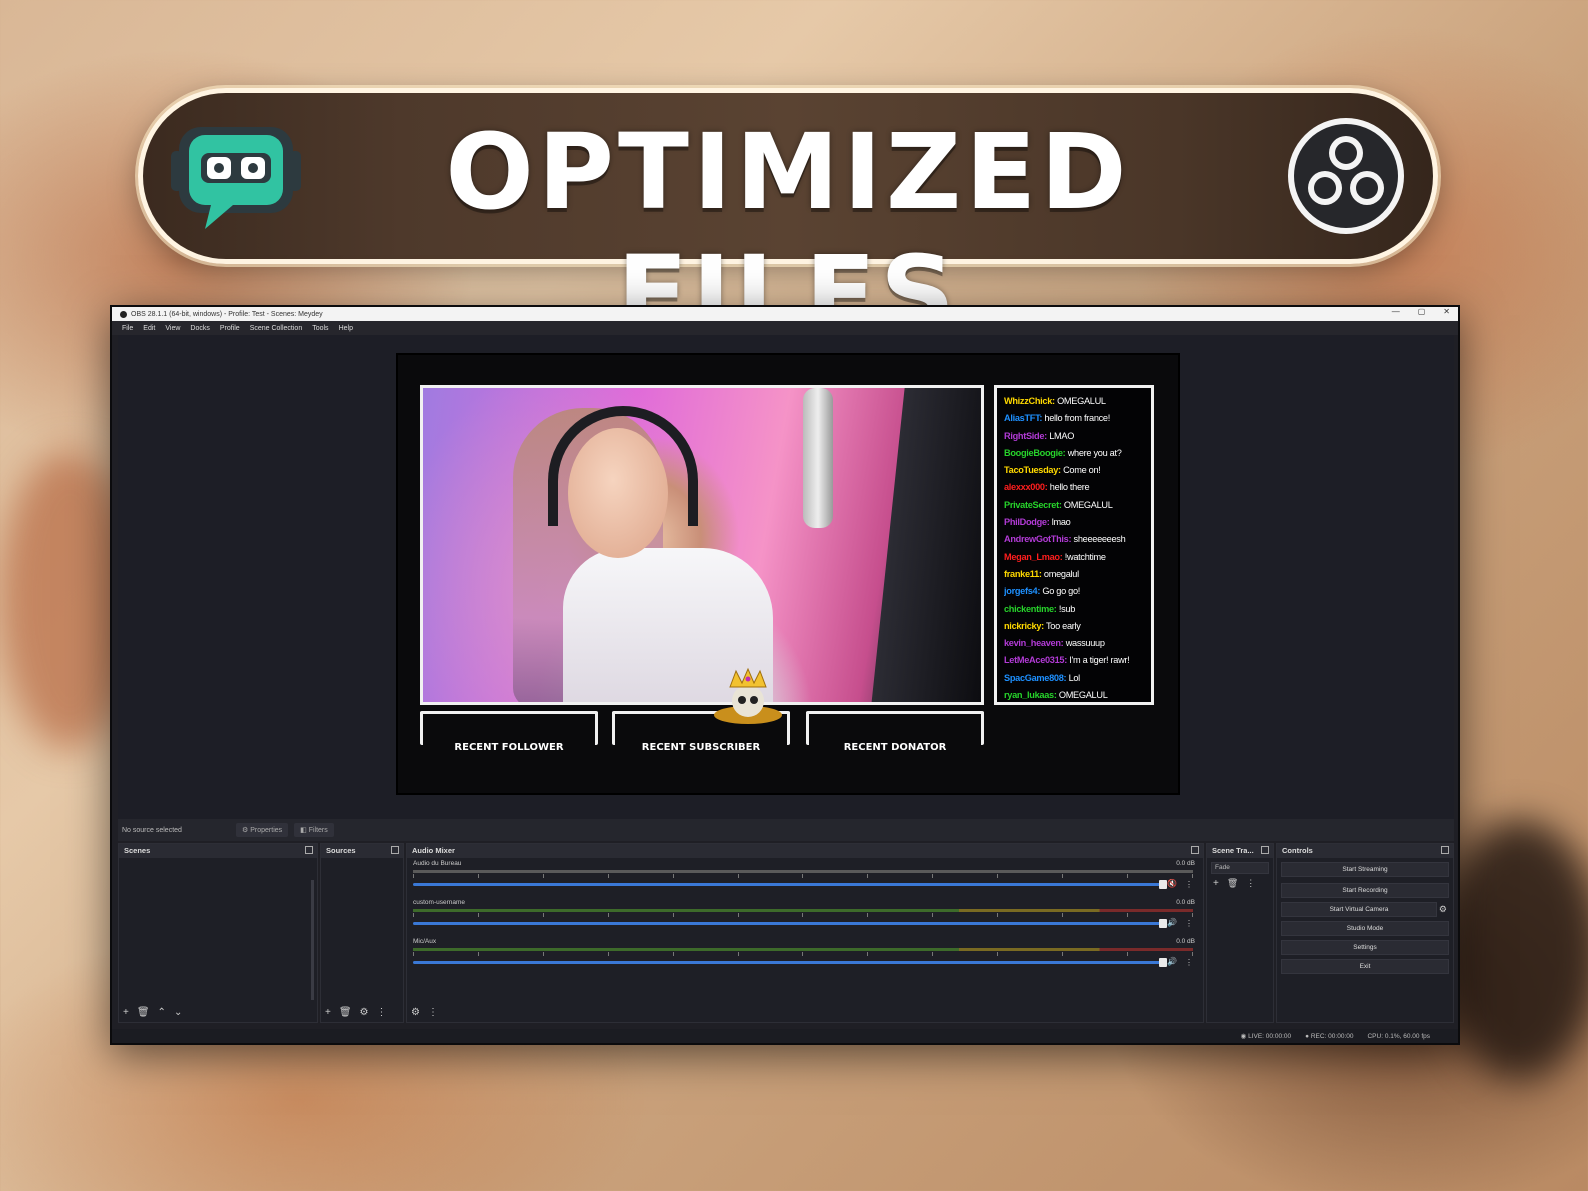 The height and width of the screenshot is (1191, 1588). What do you see at coordinates (127, 328) in the screenshot?
I see `menu-file: File` at bounding box center [127, 328].